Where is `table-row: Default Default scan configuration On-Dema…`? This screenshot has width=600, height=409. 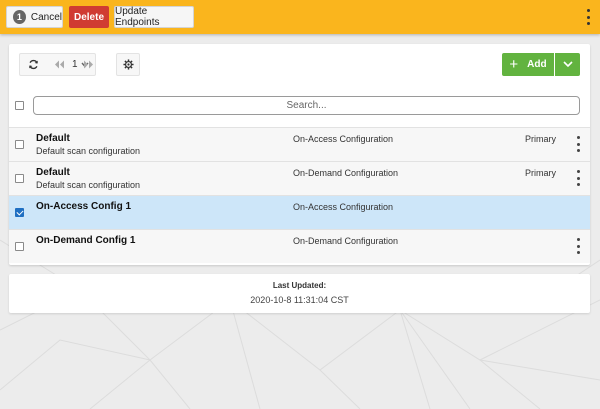 table-row: Default Default scan configuration On-Dema… is located at coordinates (299, 178).